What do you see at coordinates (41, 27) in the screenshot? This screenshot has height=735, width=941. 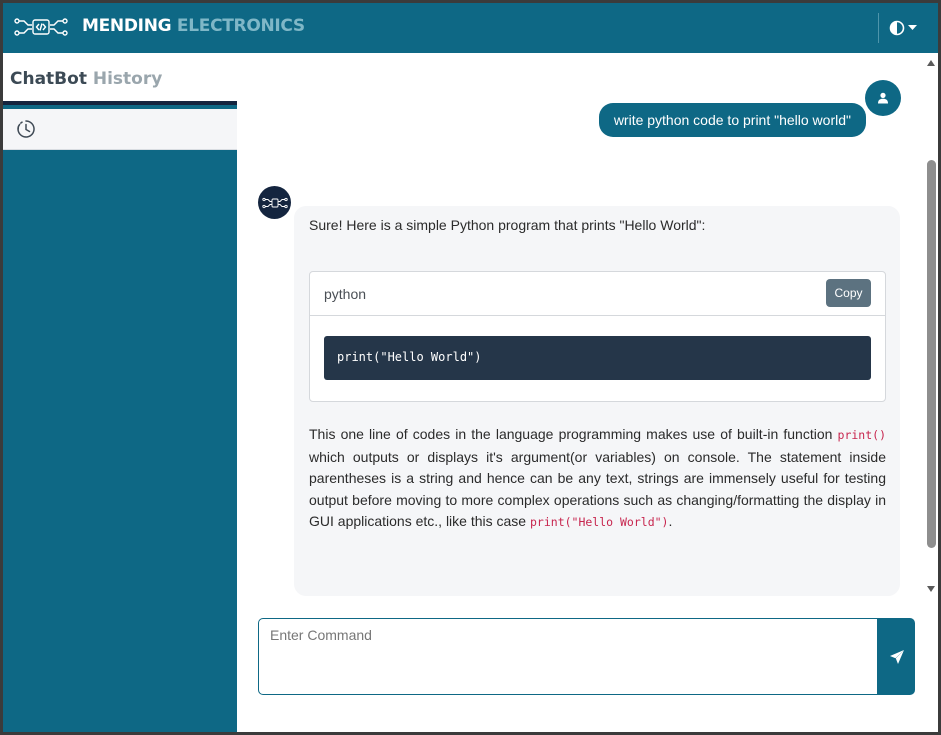 I see `circuit-code-icon` at bounding box center [41, 27].